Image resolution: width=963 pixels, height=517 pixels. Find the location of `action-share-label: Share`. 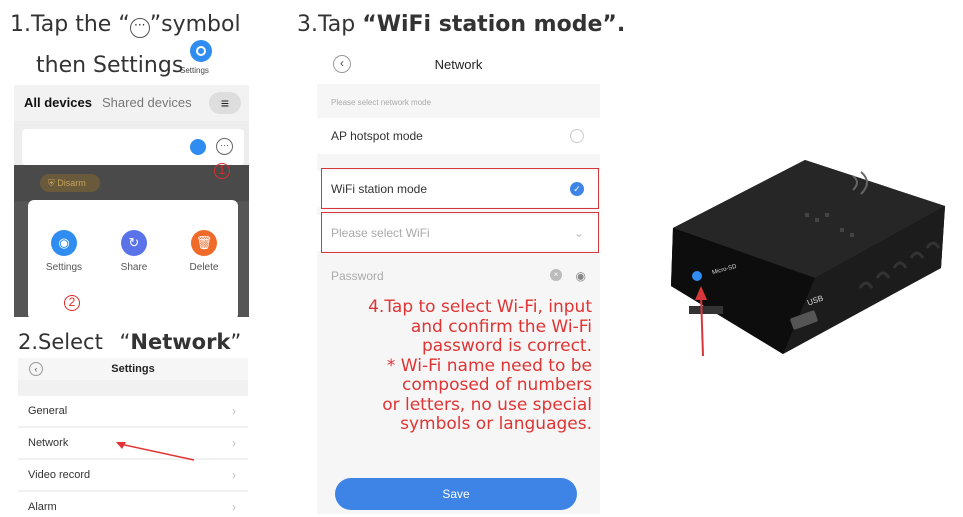

action-share-label: Share is located at coordinates (134, 267).